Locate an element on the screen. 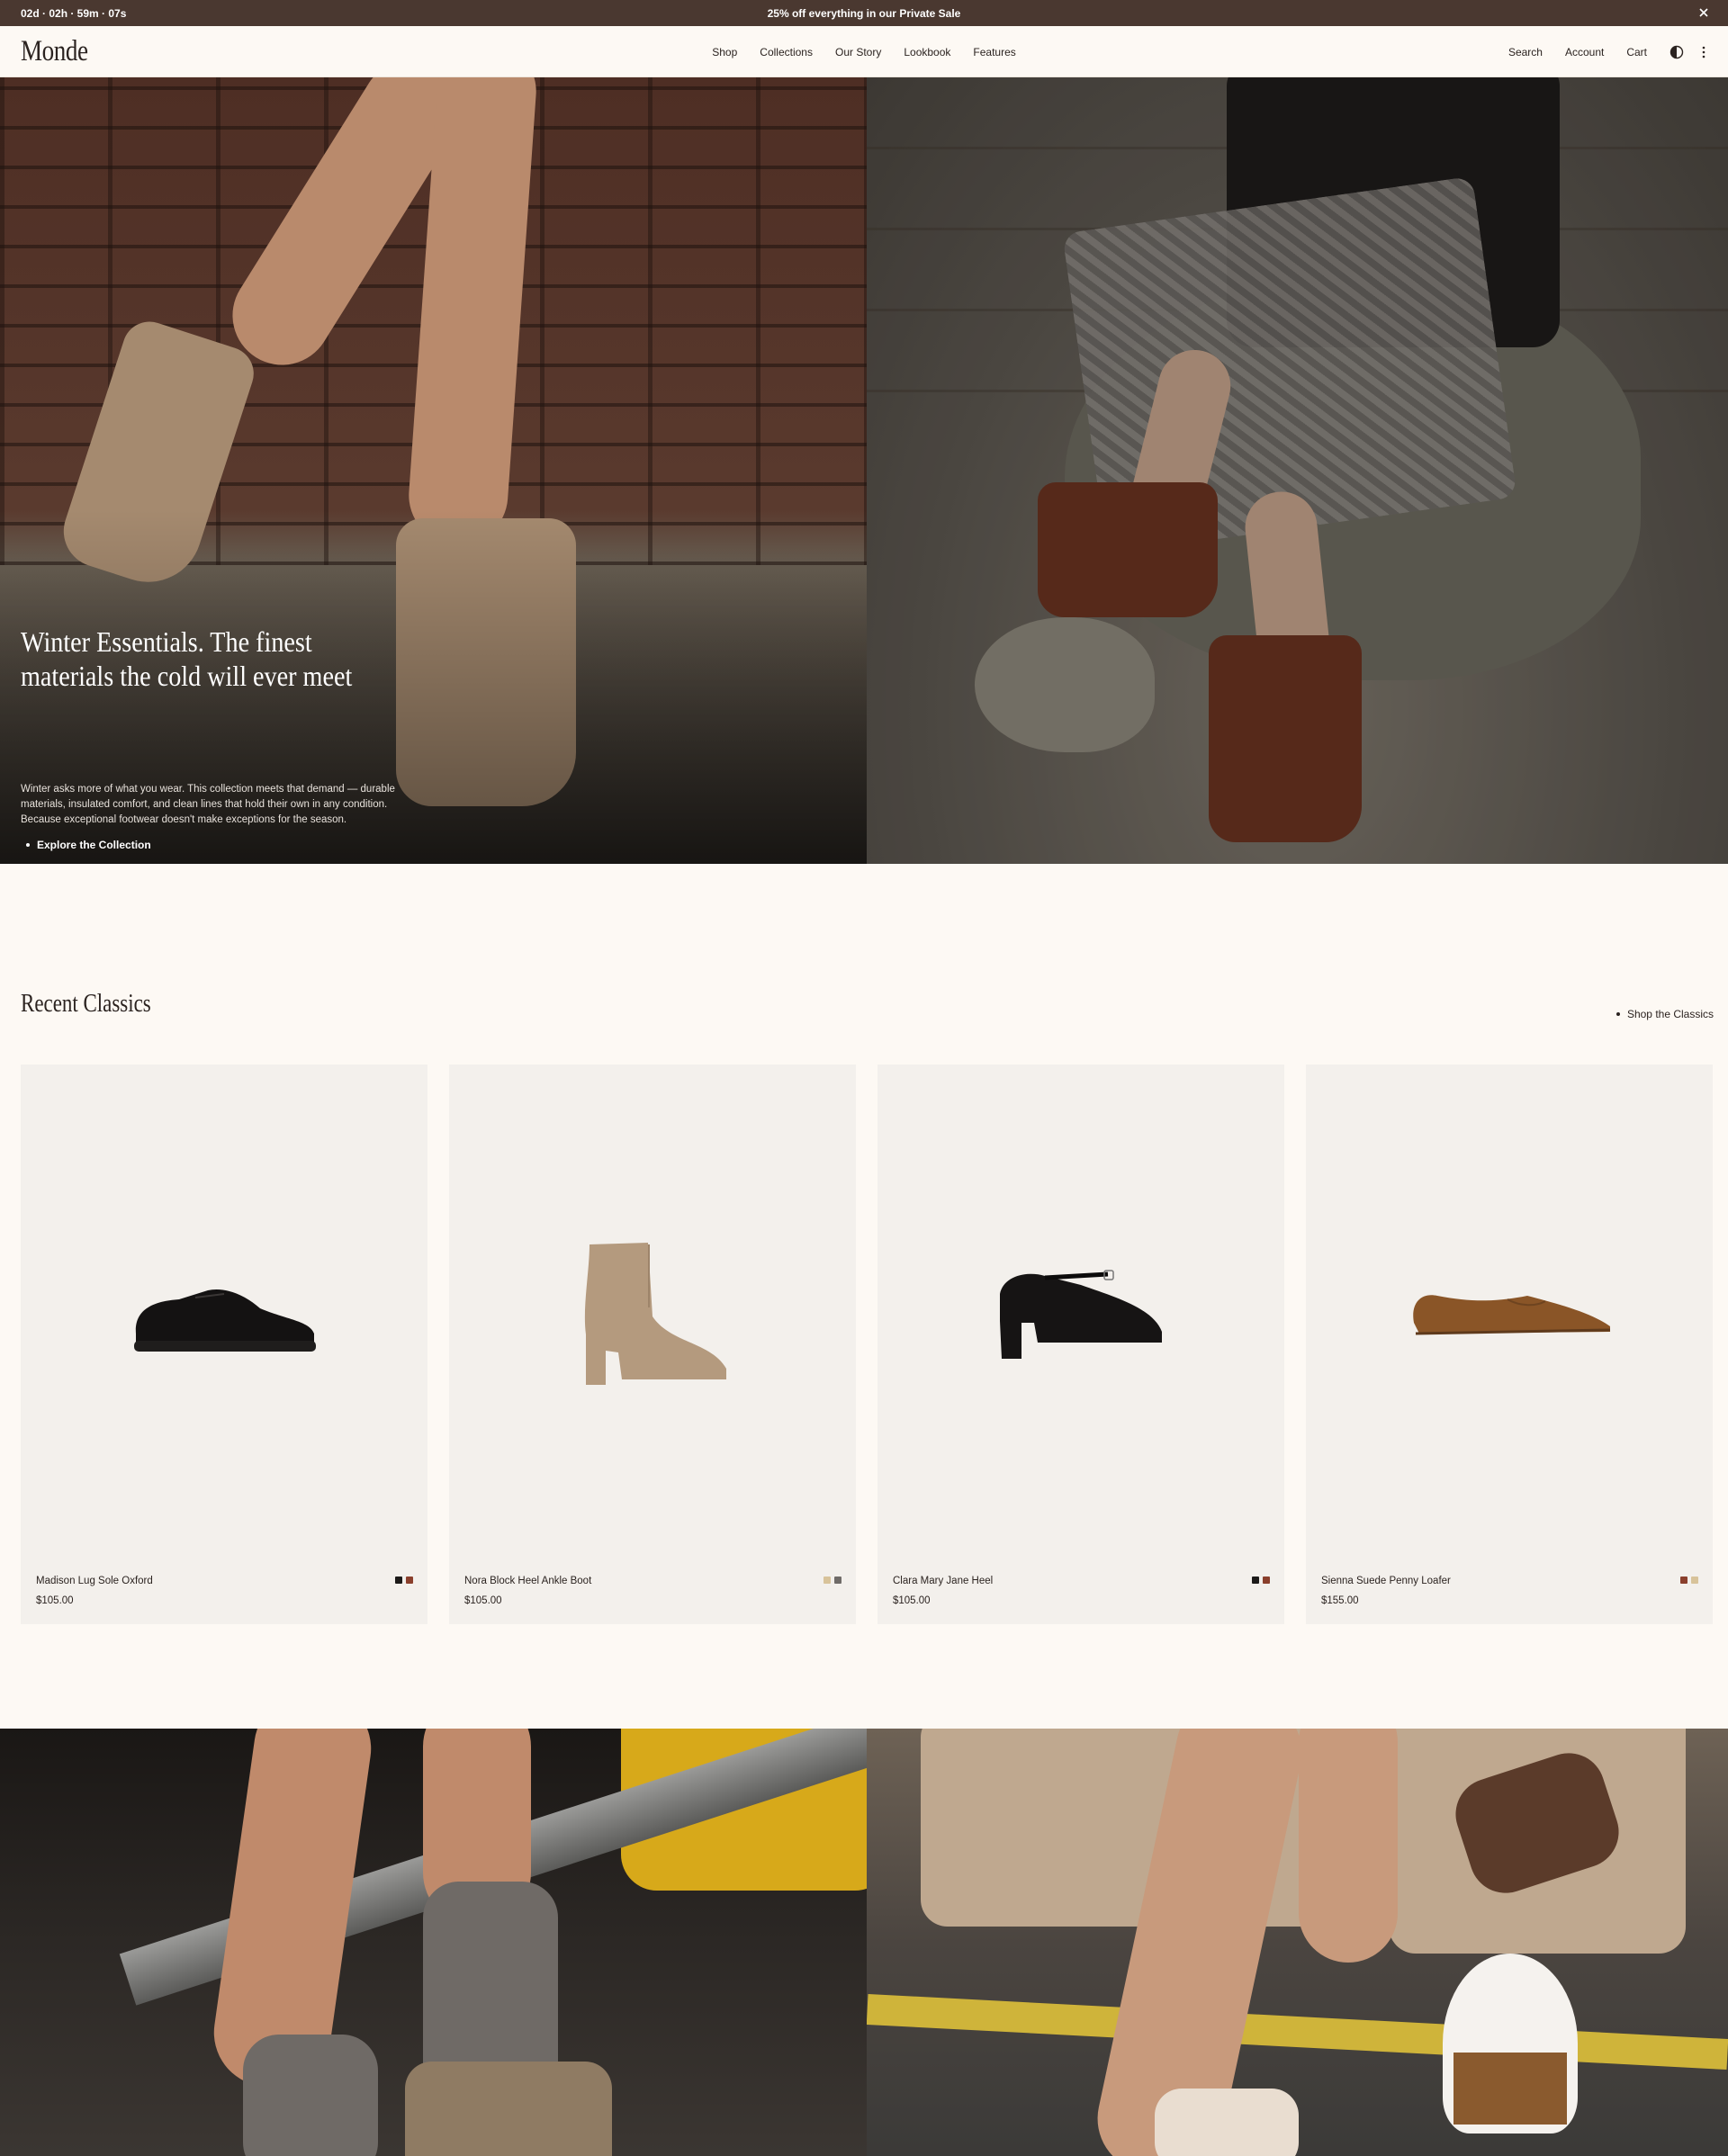 This screenshot has height=2156, width=1728. ankle-boot-icon is located at coordinates (655, 1314).